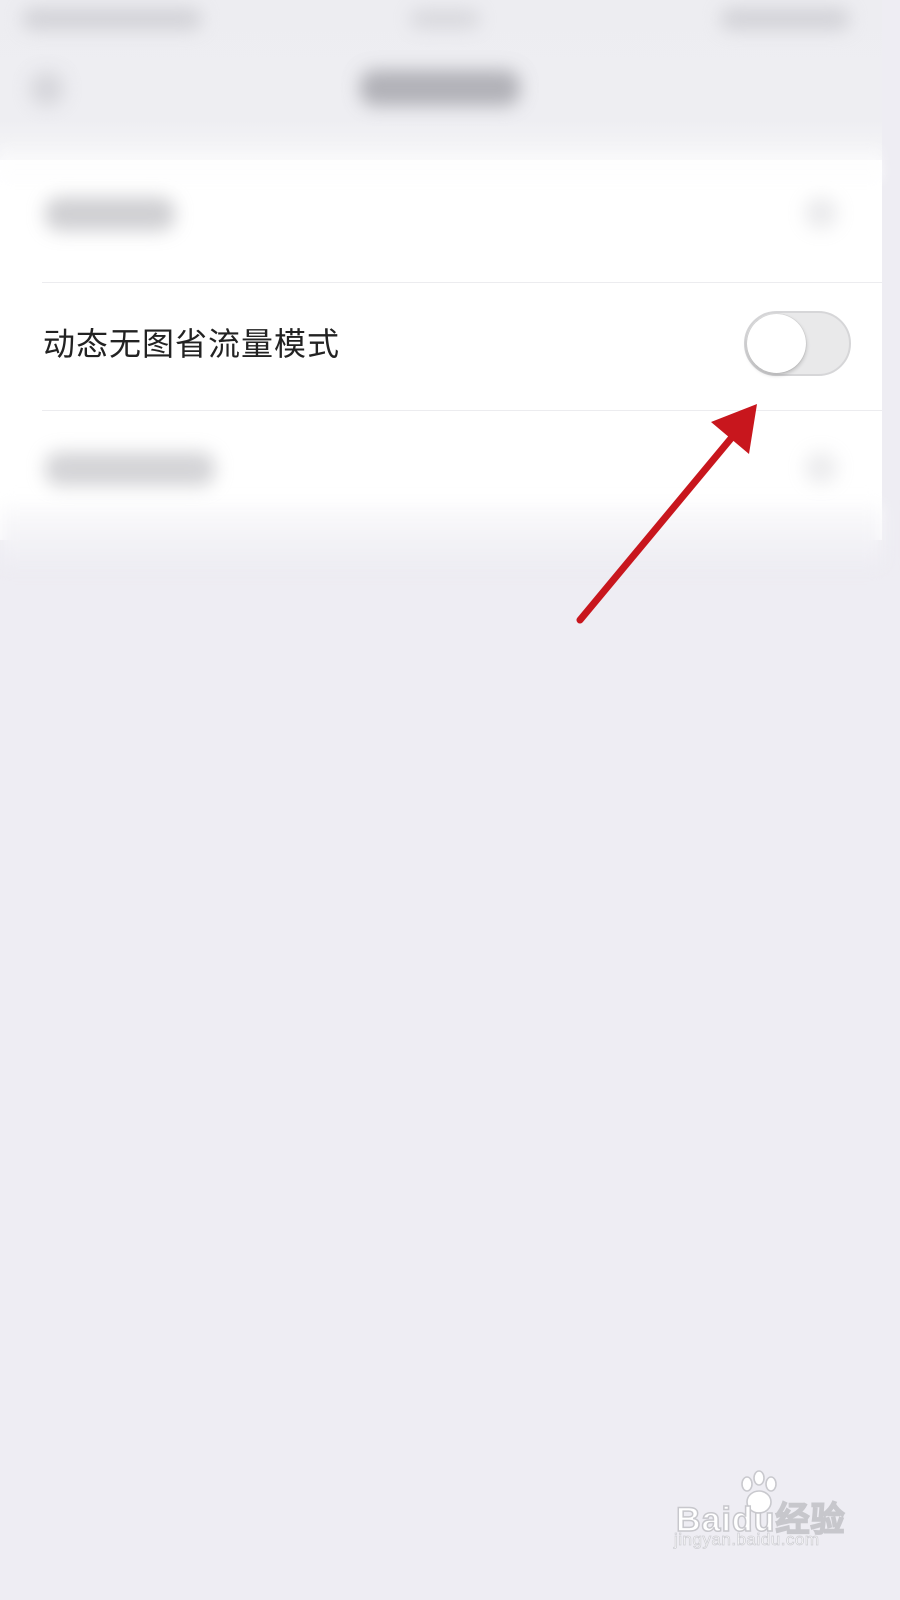  What do you see at coordinates (112, 19) in the screenshot?
I see `status-bar-left-blurred` at bounding box center [112, 19].